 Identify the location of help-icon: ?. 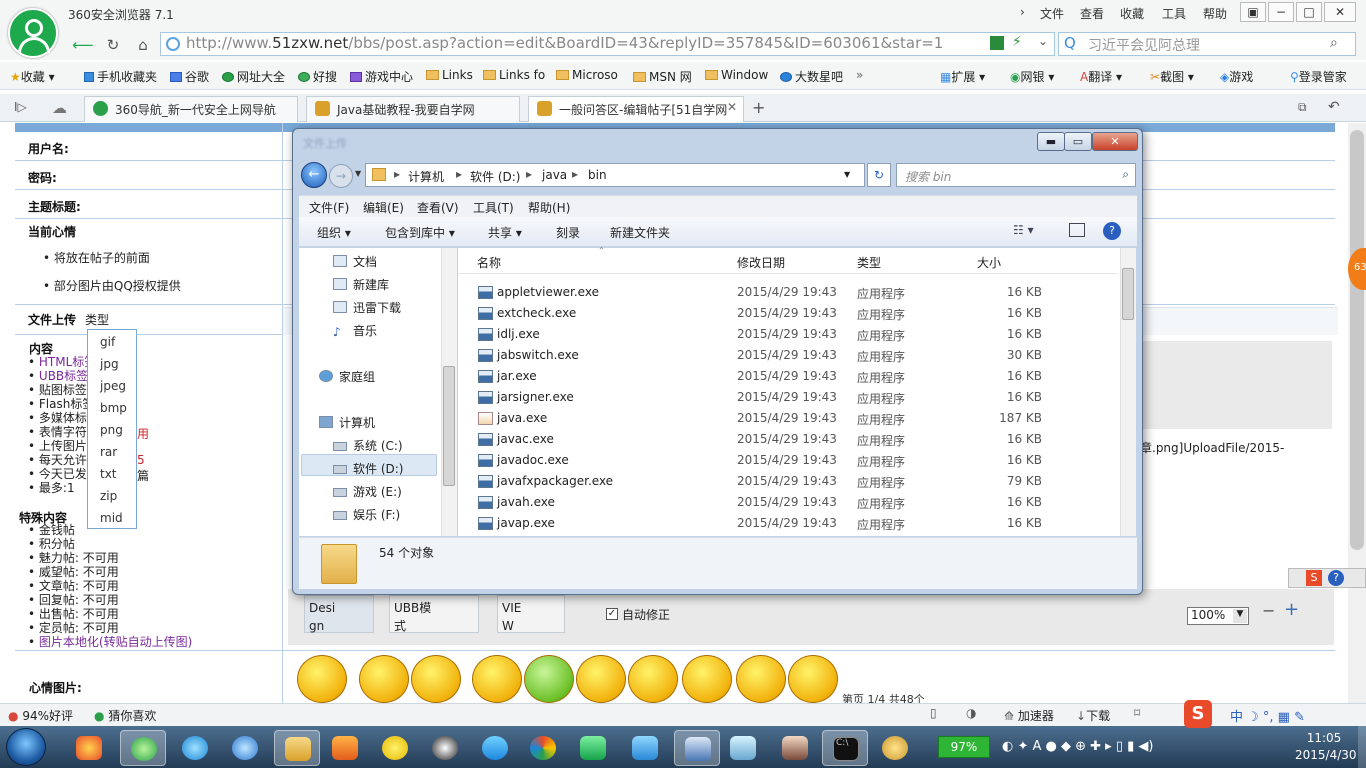
(1336, 578).